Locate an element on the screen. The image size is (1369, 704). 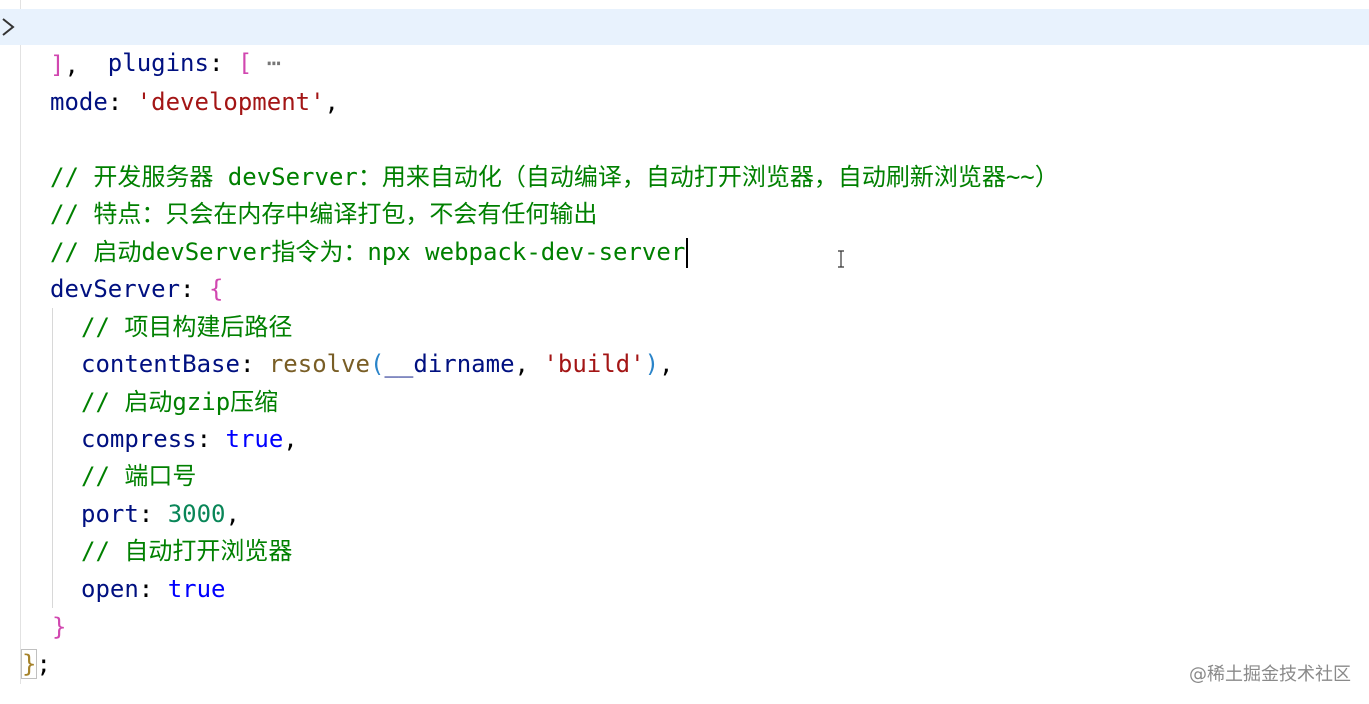
bracket: ( is located at coordinates (377, 364).